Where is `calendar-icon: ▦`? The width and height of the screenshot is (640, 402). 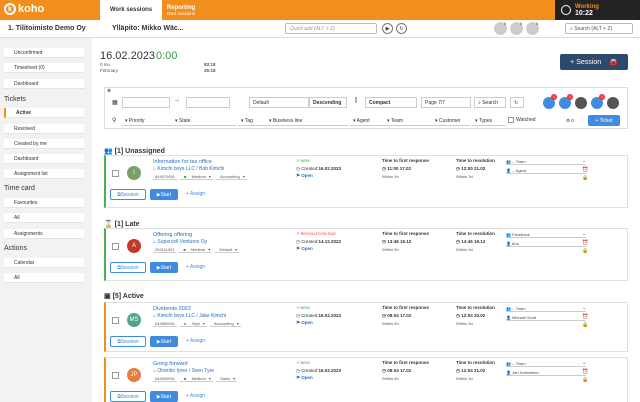
calendar-icon: ▦ is located at coordinates (115, 102).